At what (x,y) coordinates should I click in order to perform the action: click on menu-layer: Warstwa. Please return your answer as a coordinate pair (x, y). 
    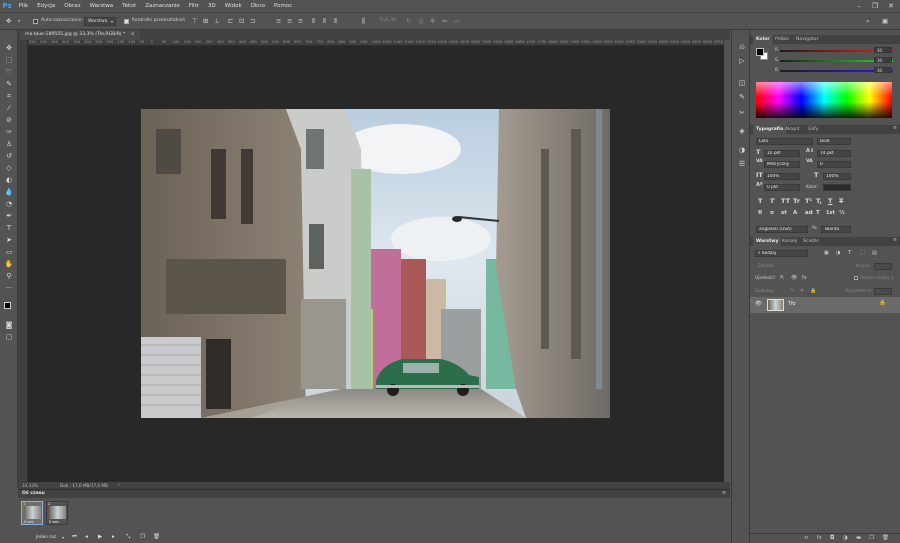
    Looking at the image, I should click on (101, 6).